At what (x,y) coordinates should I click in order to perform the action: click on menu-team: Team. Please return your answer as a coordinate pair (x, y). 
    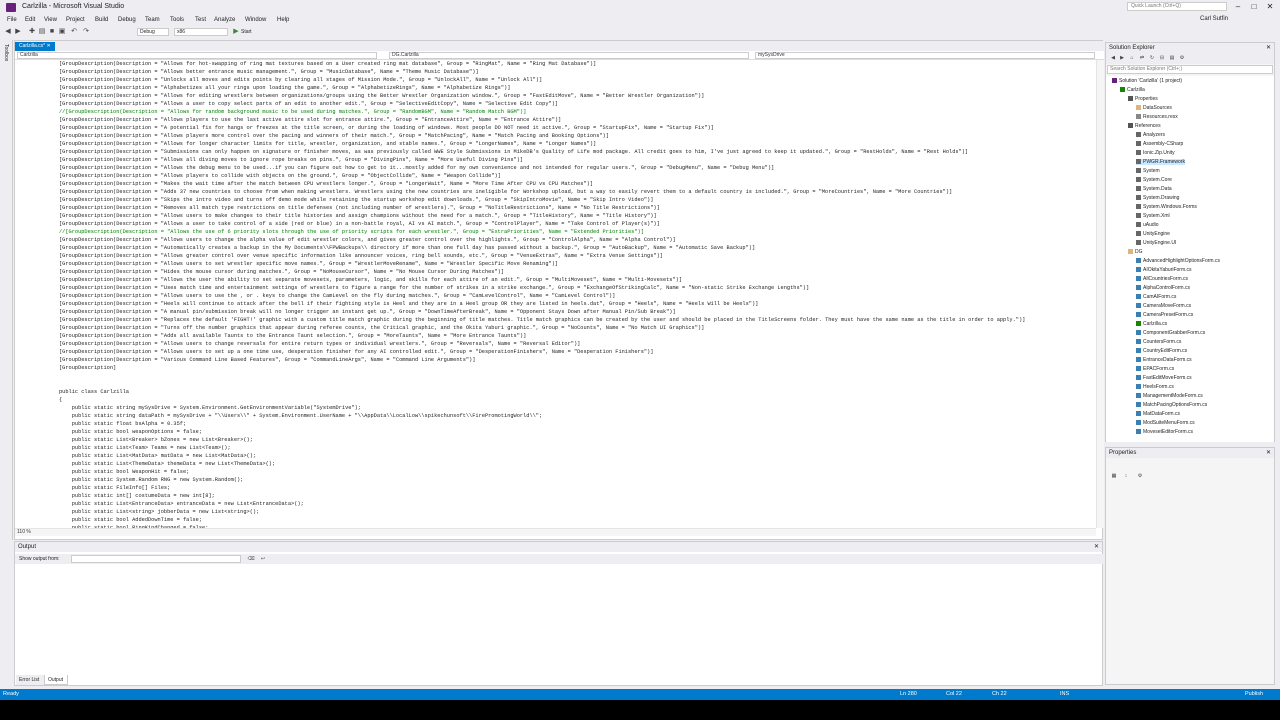
    Looking at the image, I should click on (152, 20).